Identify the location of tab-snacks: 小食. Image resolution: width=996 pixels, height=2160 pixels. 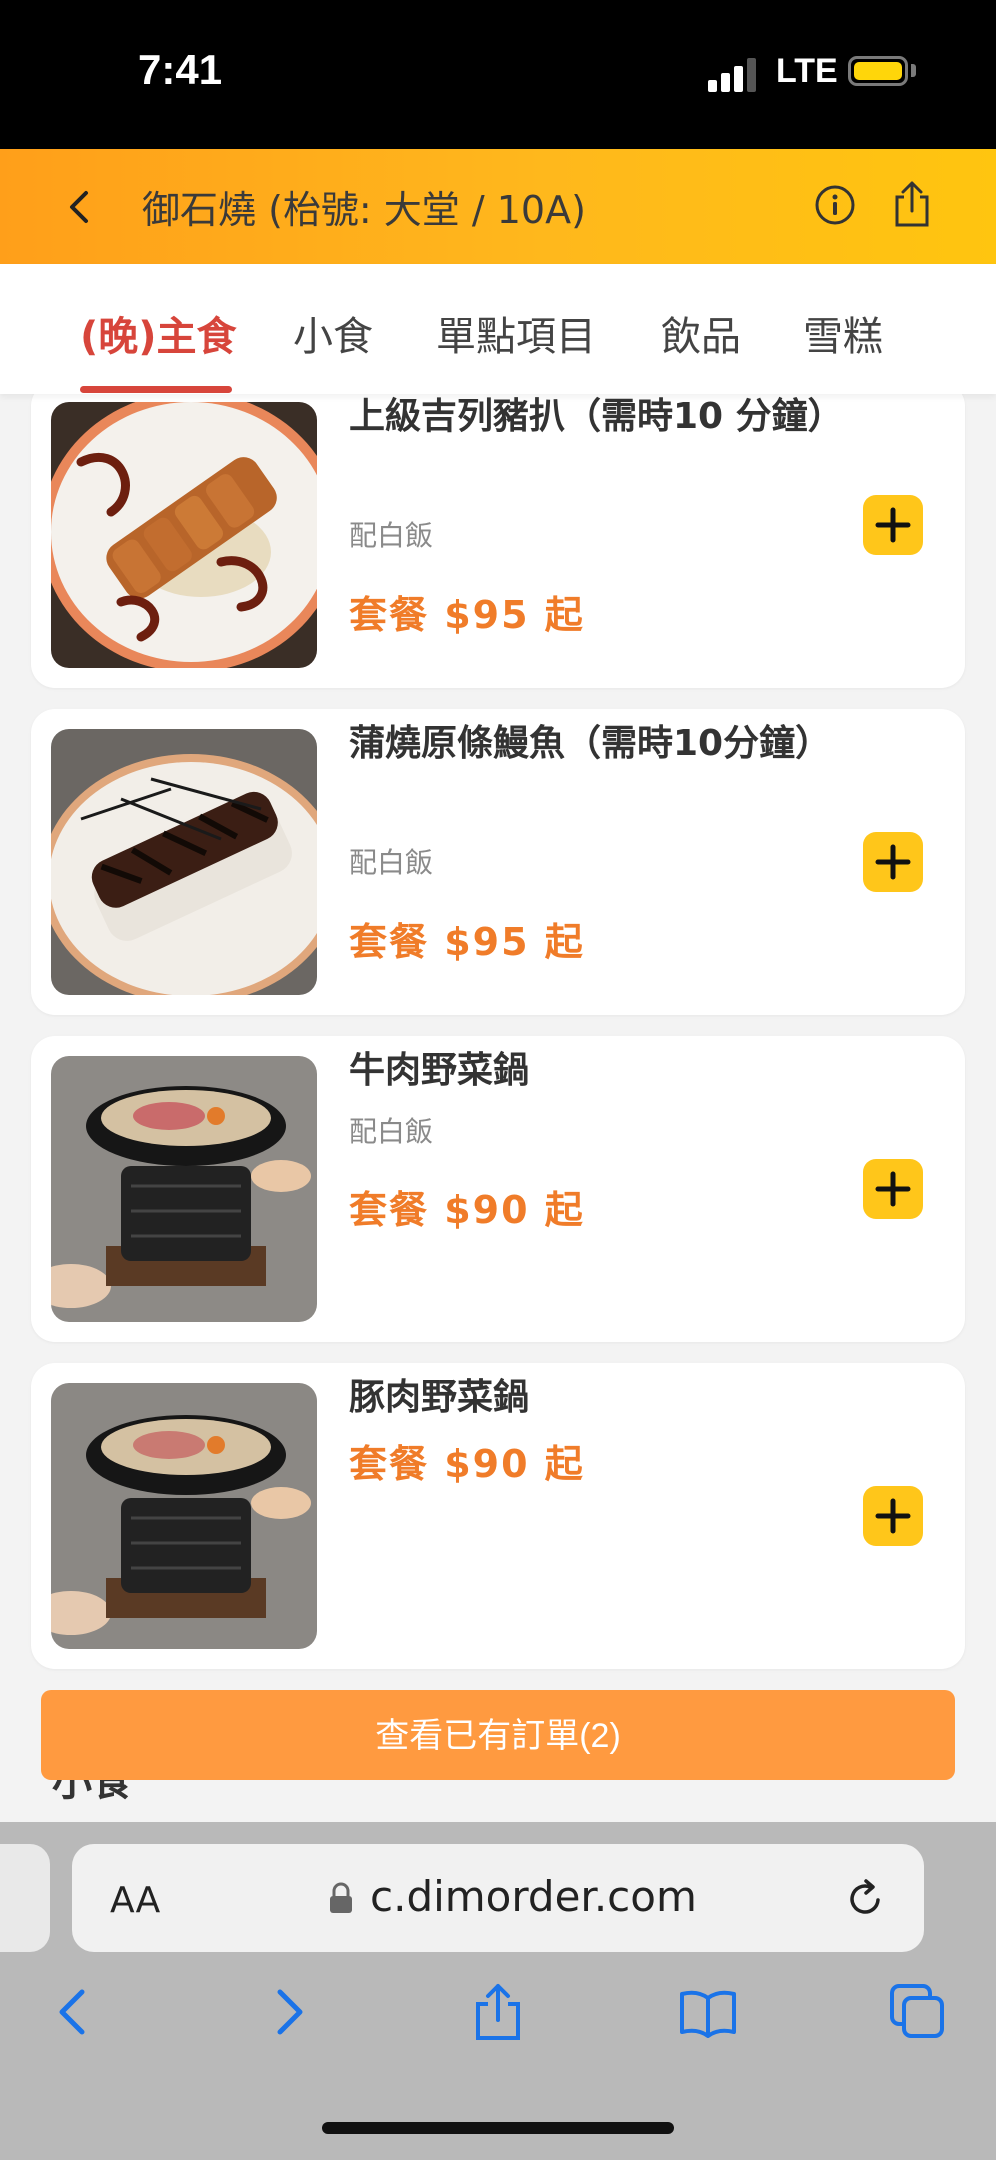
(333, 333).